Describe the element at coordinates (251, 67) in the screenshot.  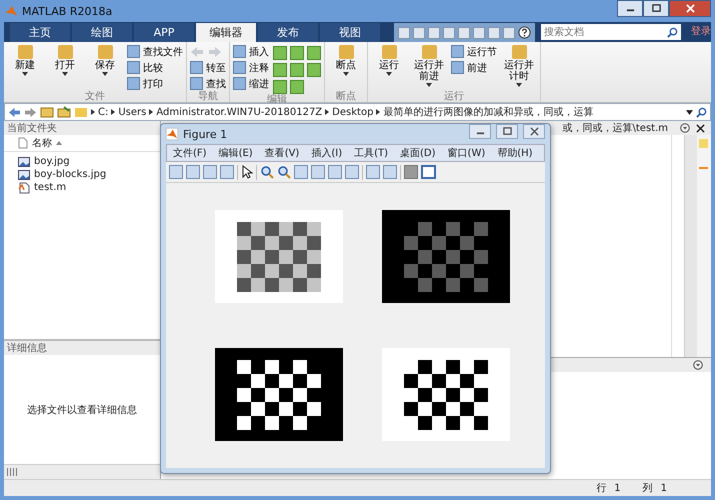
I see `ribbon-button: 注释` at that location.